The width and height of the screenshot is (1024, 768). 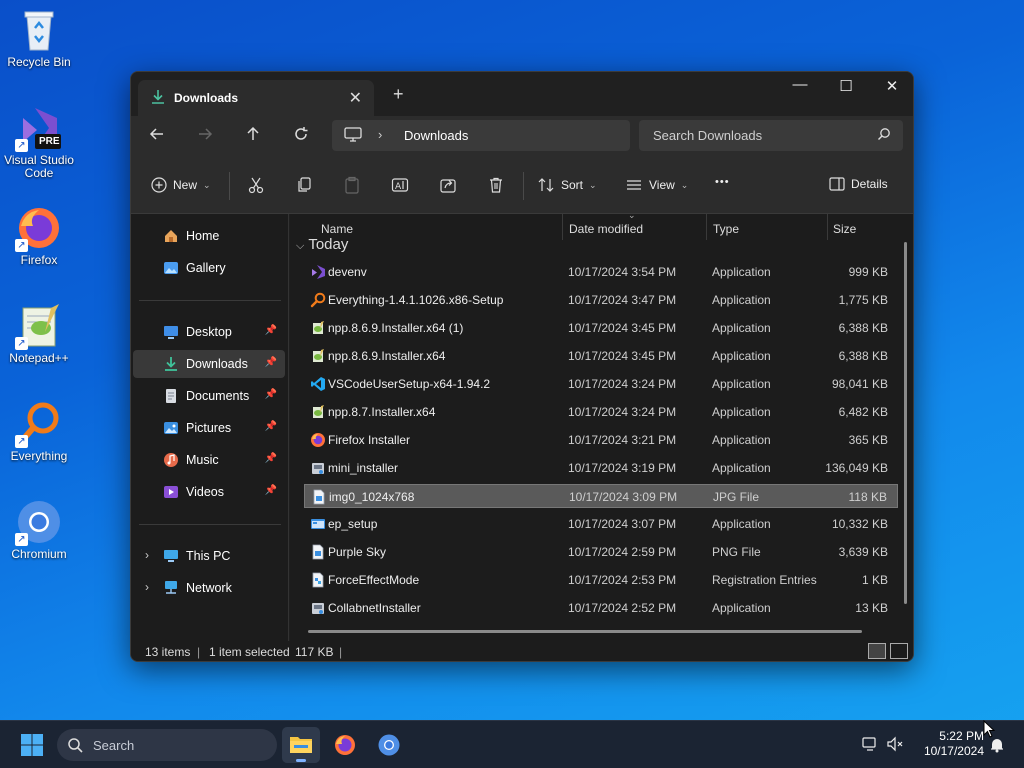 What do you see at coordinates (205, 136) in the screenshot?
I see `forward-arrow-icon` at bounding box center [205, 136].